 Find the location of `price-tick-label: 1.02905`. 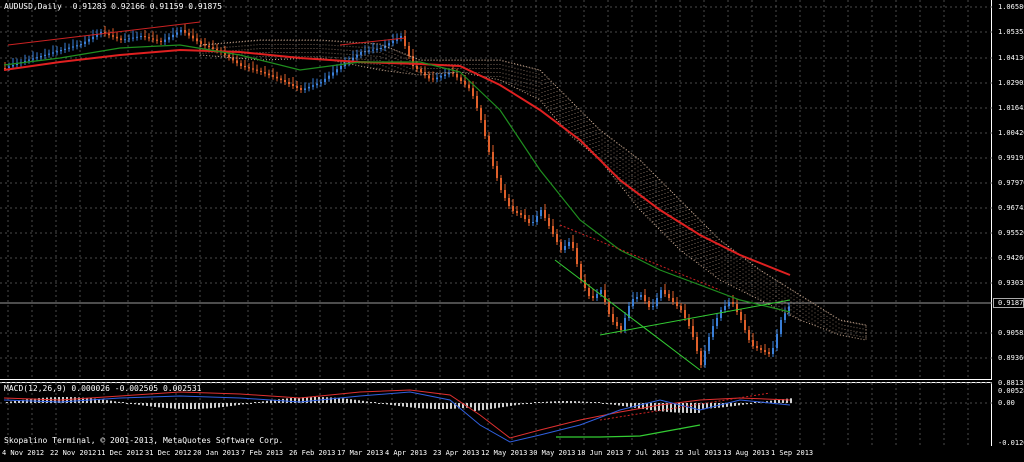

price-tick-label: 1.02905 is located at coordinates (1011, 83).